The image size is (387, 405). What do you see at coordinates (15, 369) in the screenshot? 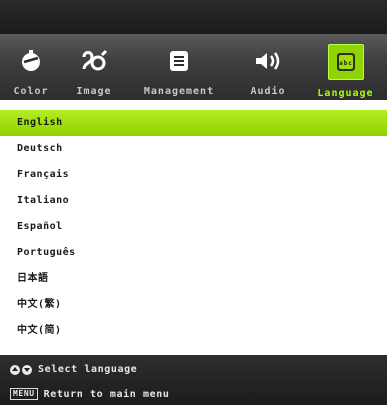
I see `up-arrow-icon` at bounding box center [15, 369].